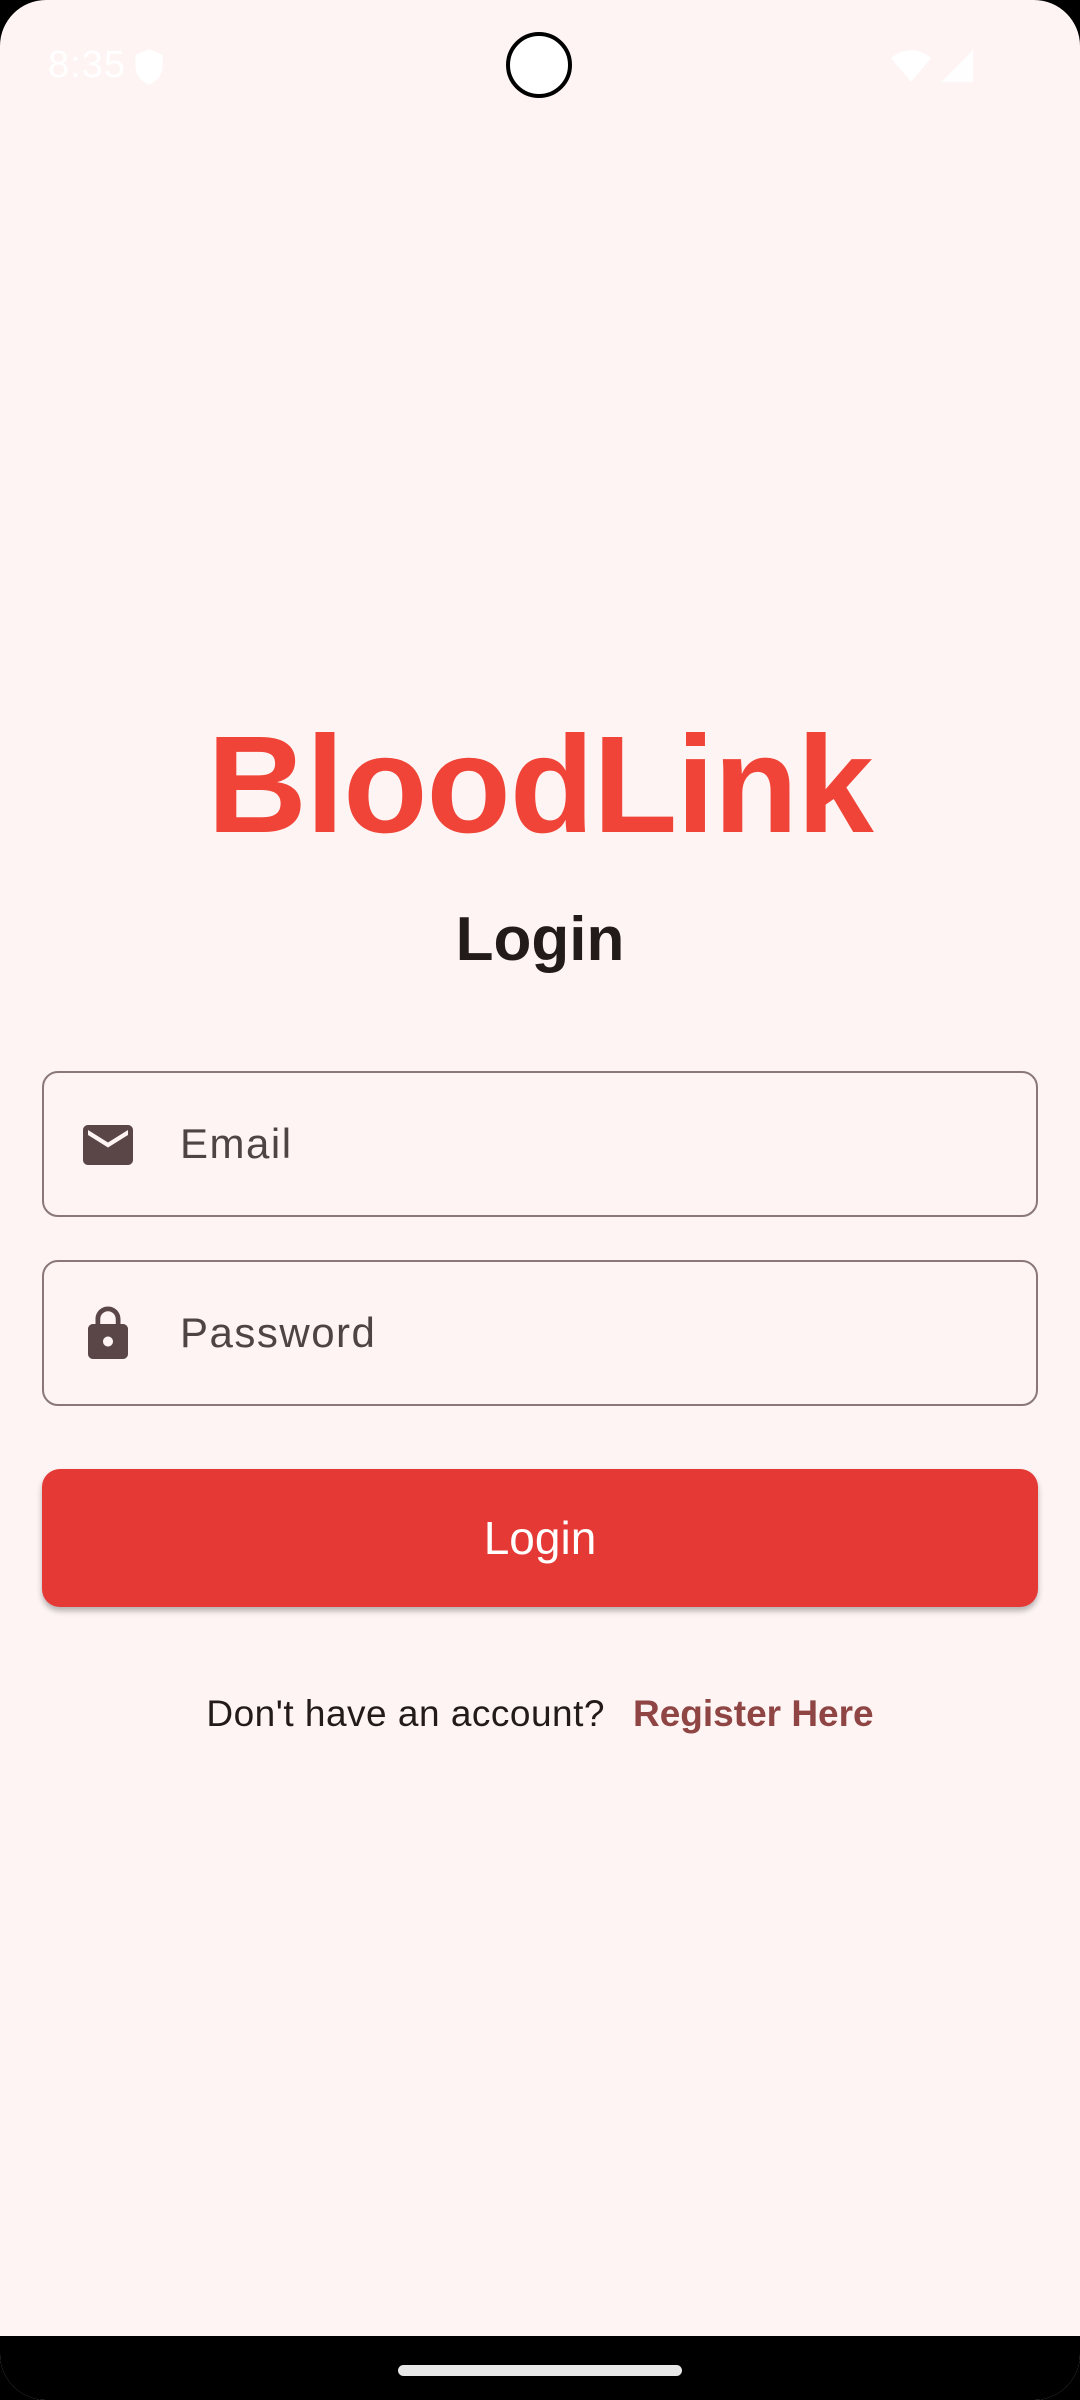 The image size is (1080, 2400). Describe the element at coordinates (108, 1145) in the screenshot. I see `mail-icon` at that location.